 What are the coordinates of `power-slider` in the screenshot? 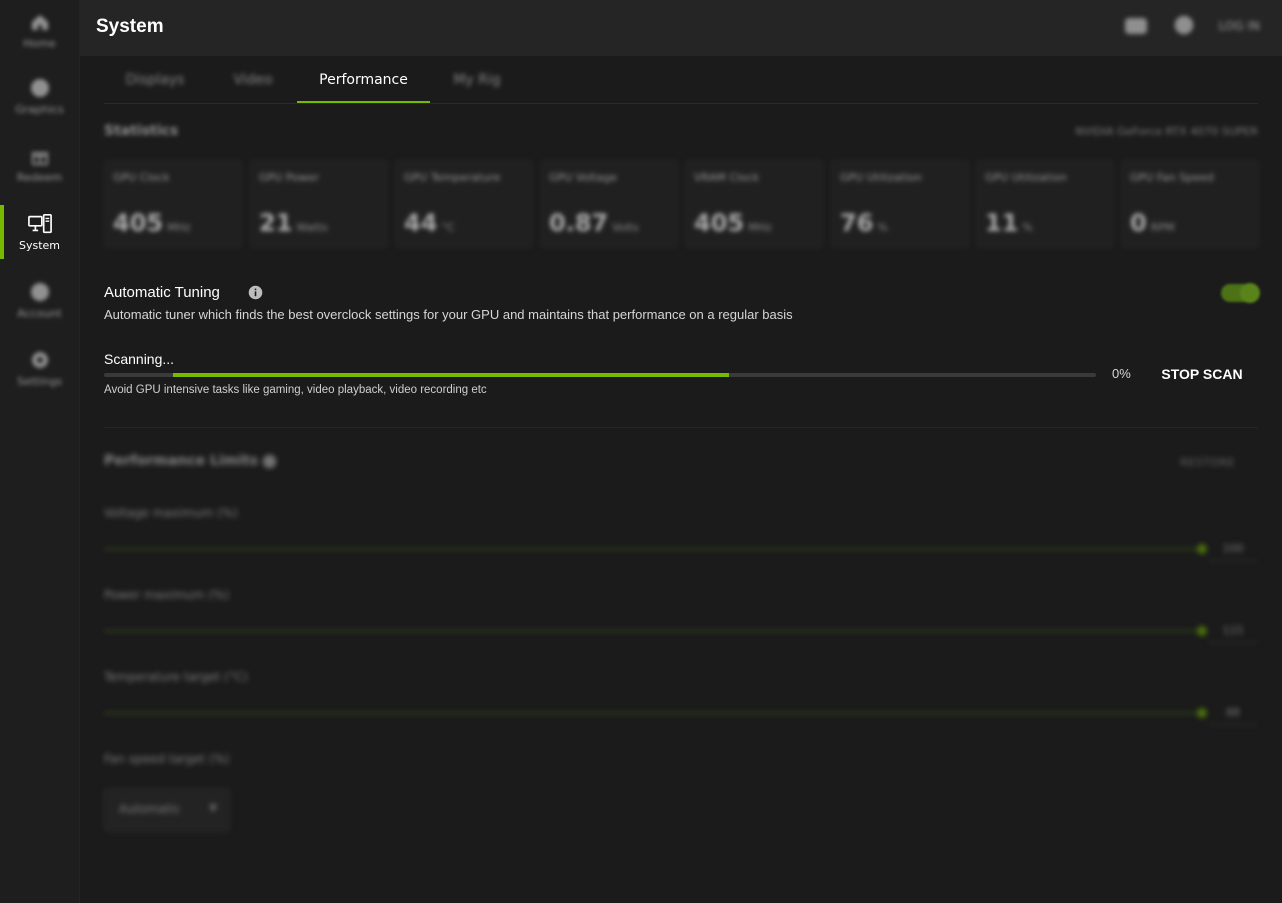 It's located at (653, 631).